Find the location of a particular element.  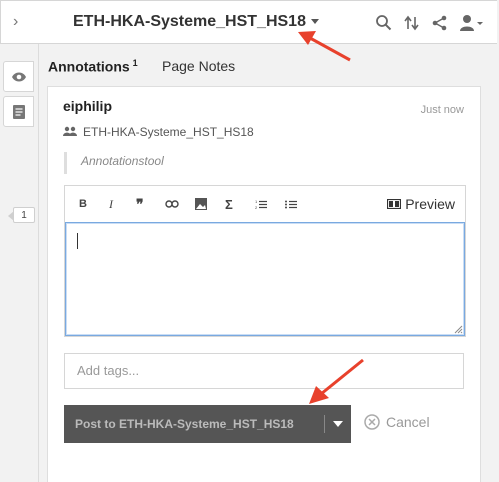

preview-icon is located at coordinates (394, 204).